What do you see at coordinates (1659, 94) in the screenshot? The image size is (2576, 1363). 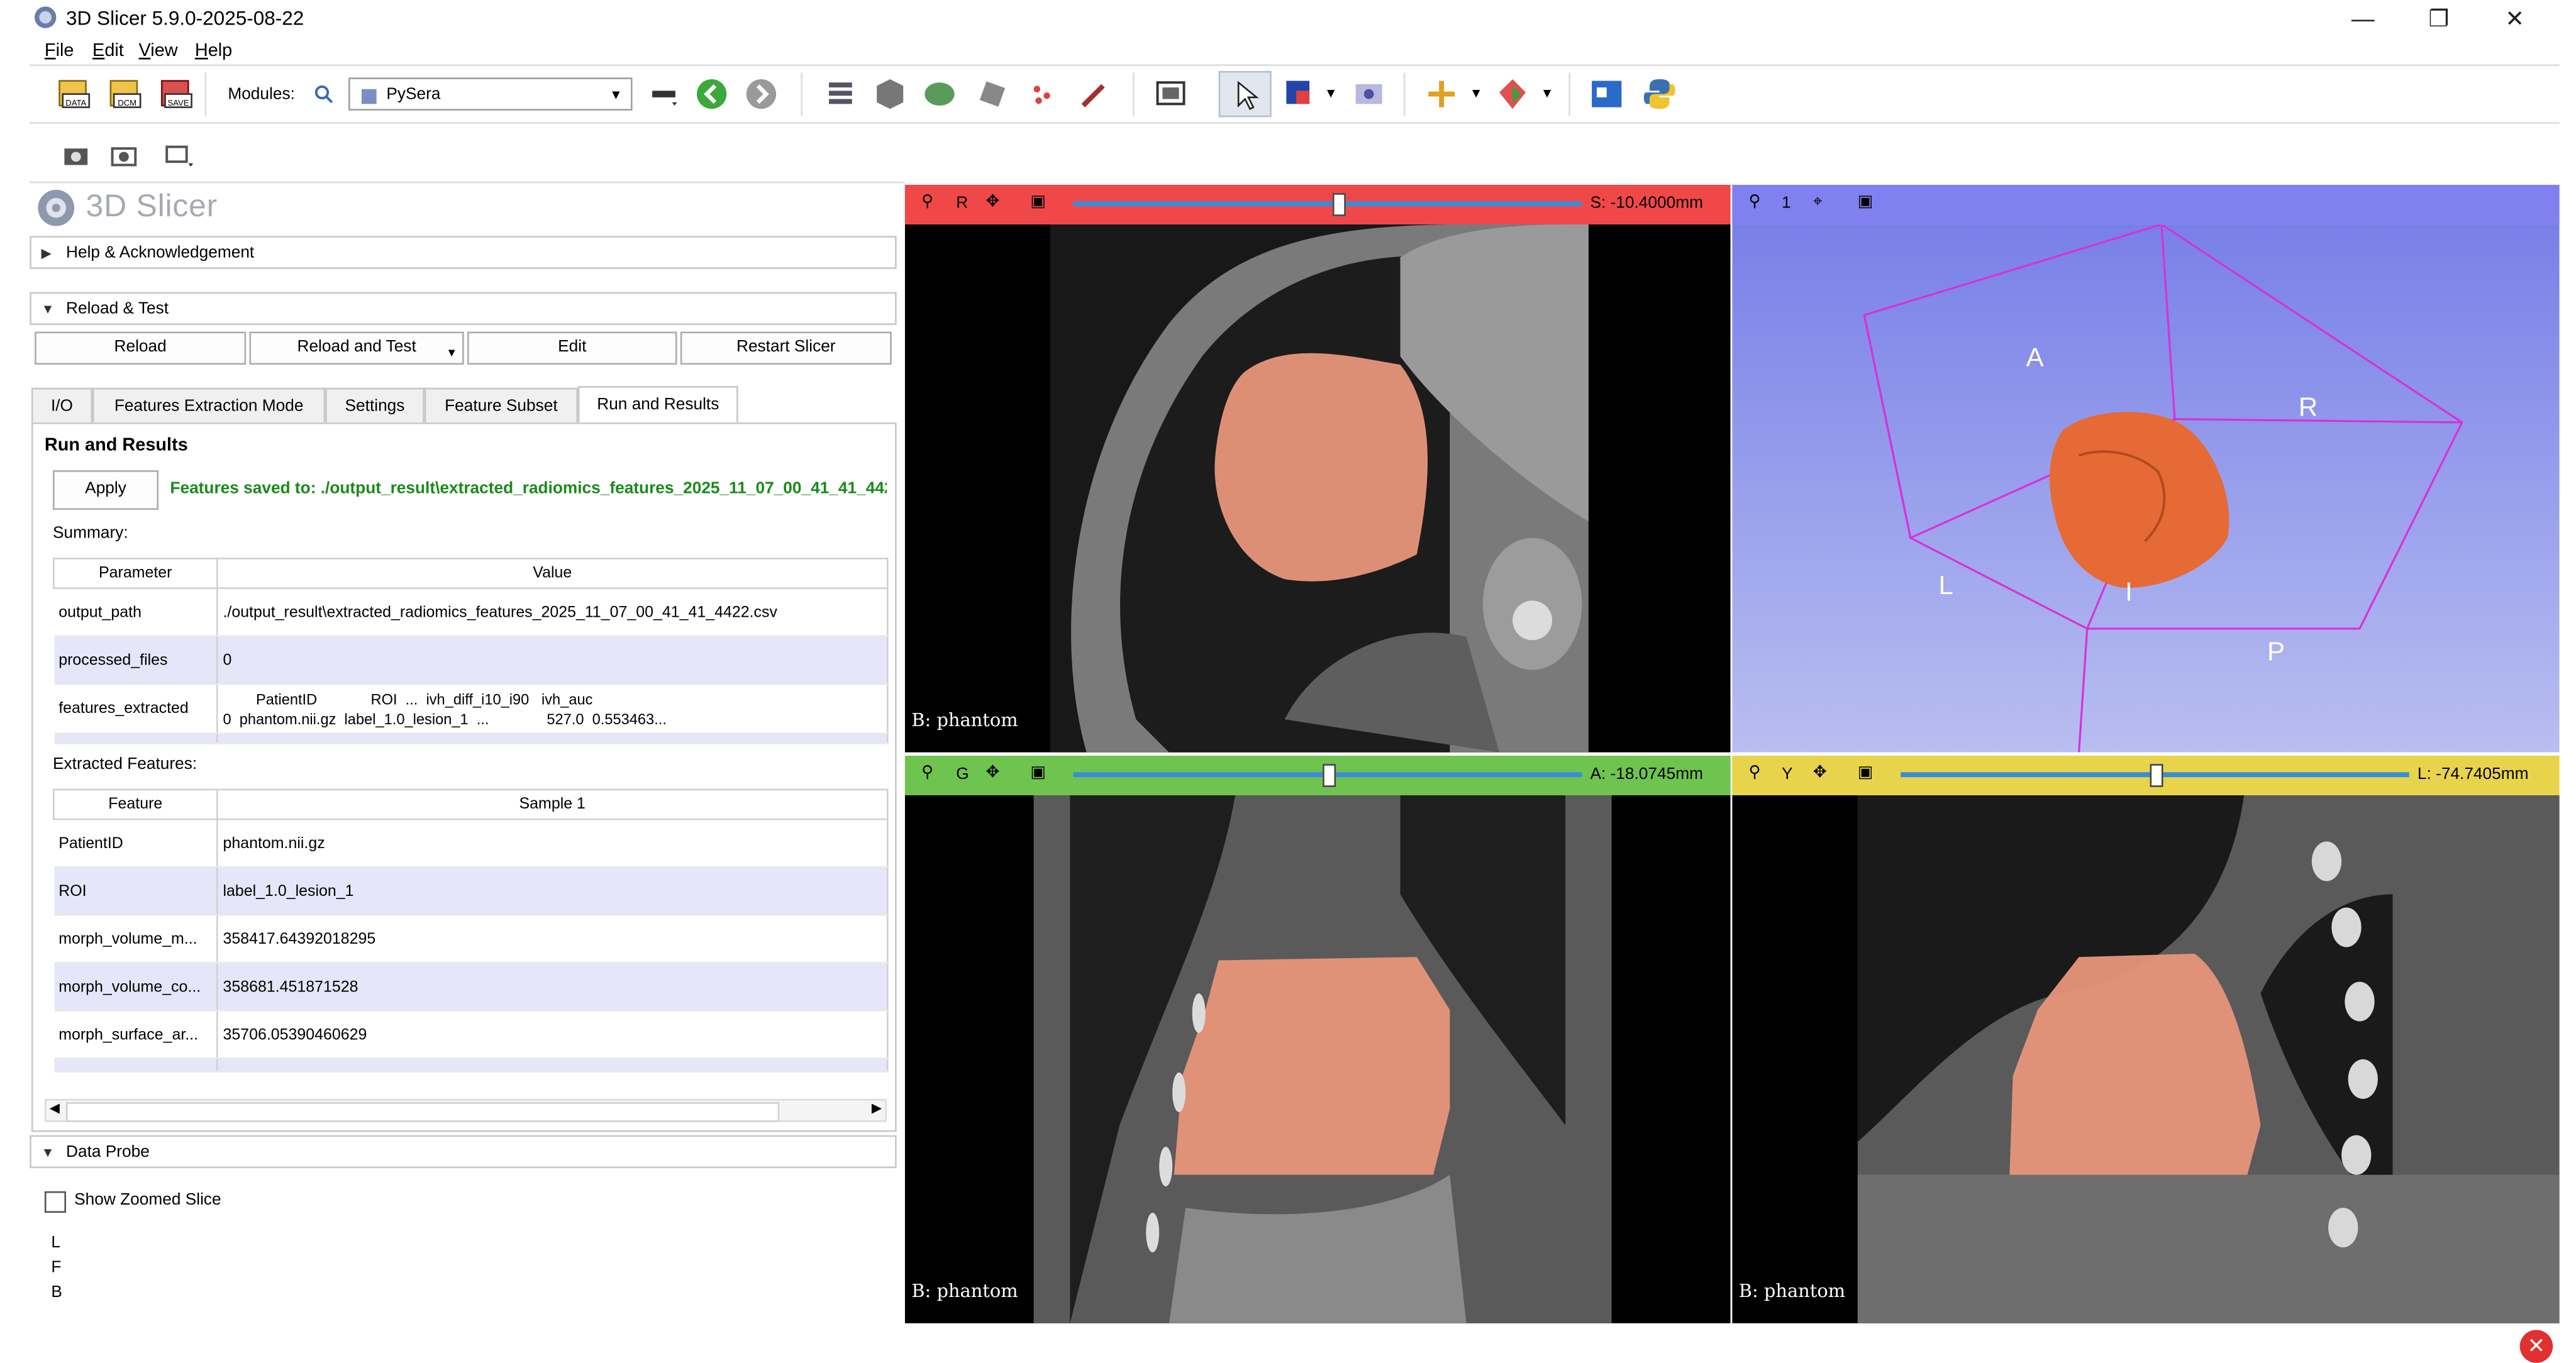 I see `python-icon` at bounding box center [1659, 94].